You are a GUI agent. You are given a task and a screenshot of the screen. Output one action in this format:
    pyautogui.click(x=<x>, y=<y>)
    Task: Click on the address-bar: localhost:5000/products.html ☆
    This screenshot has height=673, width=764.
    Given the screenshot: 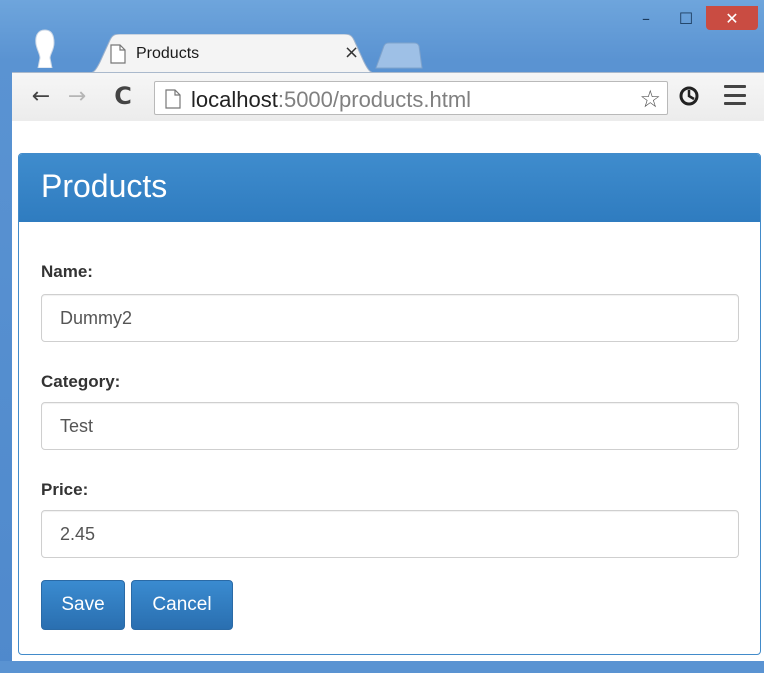 What is the action you would take?
    pyautogui.click(x=411, y=98)
    